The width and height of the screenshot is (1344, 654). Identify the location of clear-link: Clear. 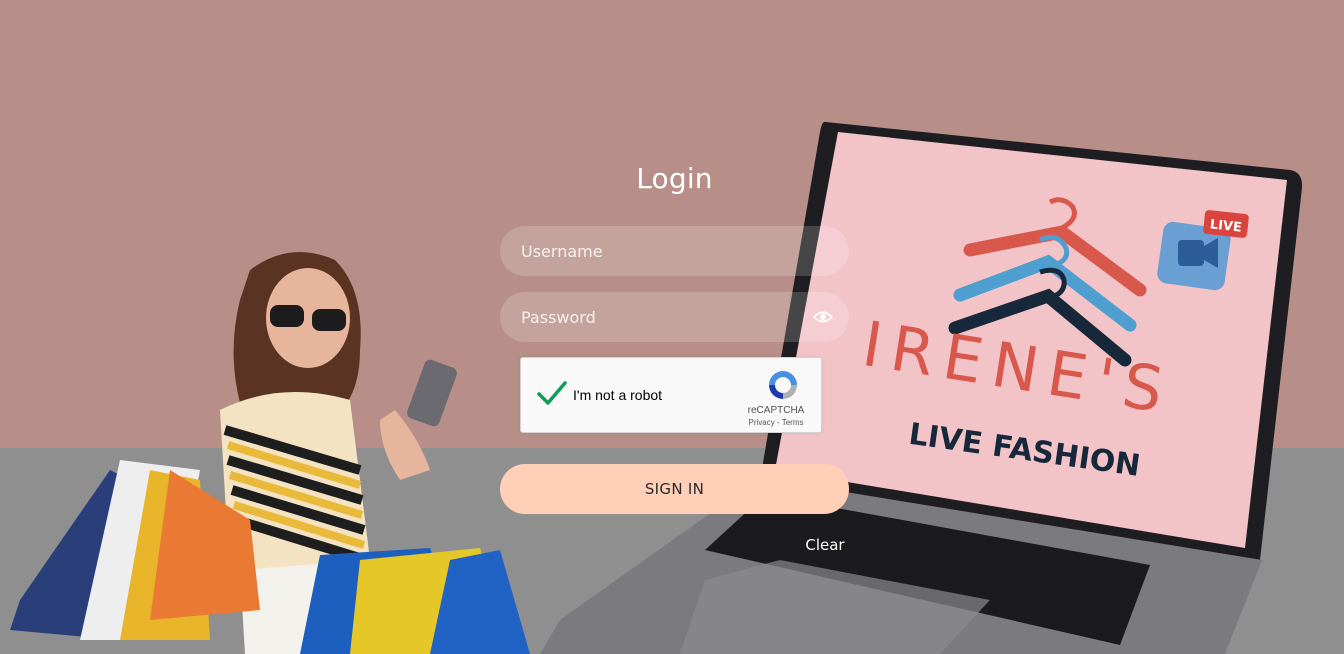
(825, 545).